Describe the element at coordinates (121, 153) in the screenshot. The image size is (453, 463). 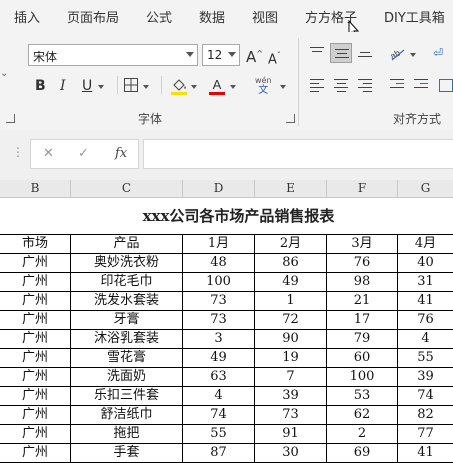
I see `insert-function-icon: fx` at that location.